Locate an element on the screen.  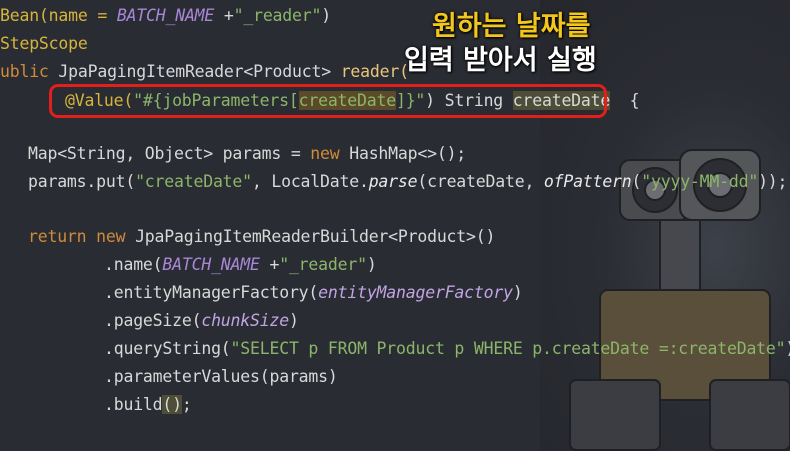
caption-line-2: 입력 받아서 실행 is located at coordinates (500, 60).